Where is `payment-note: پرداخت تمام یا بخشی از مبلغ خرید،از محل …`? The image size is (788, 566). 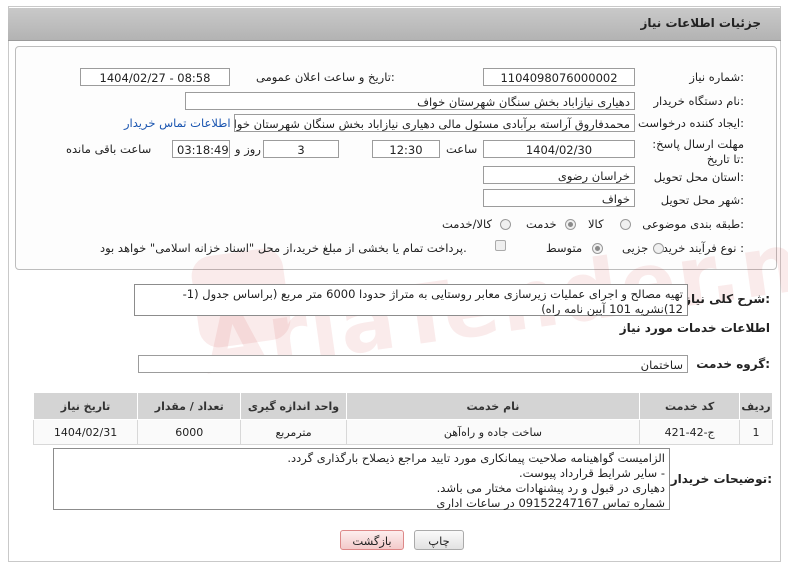
payment-note: پرداخت تمام یا بخشی از مبلغ خرید،از محل … is located at coordinates (283, 248).